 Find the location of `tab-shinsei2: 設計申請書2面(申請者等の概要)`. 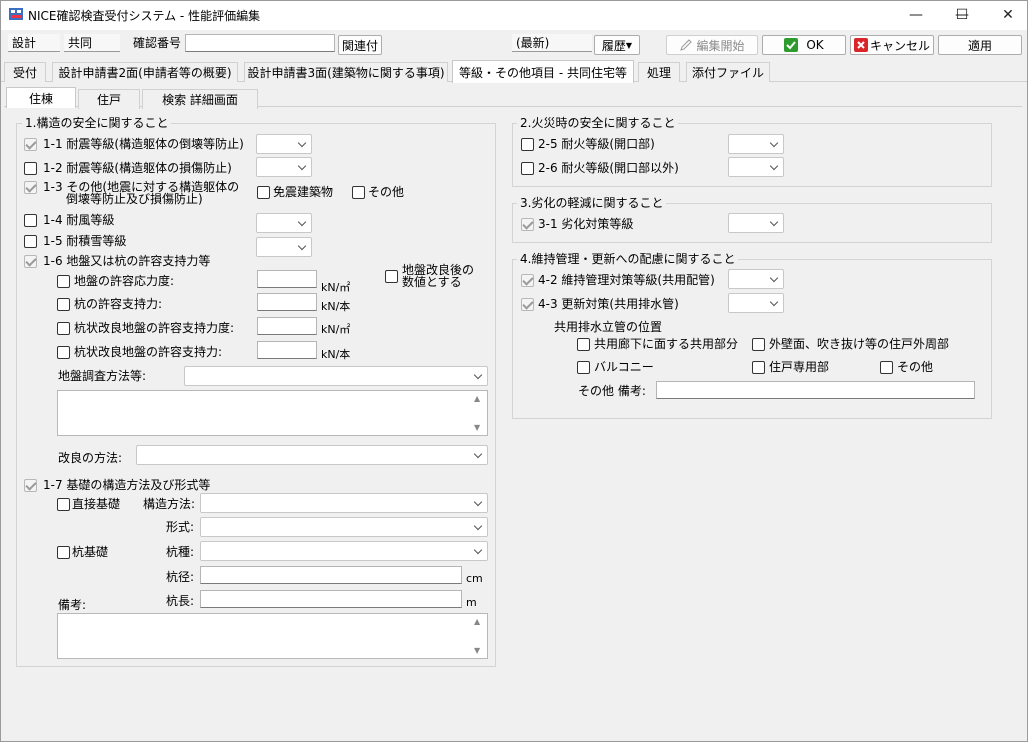

tab-shinsei2: 設計申請書2面(申請者等の概要) is located at coordinates (145, 72).